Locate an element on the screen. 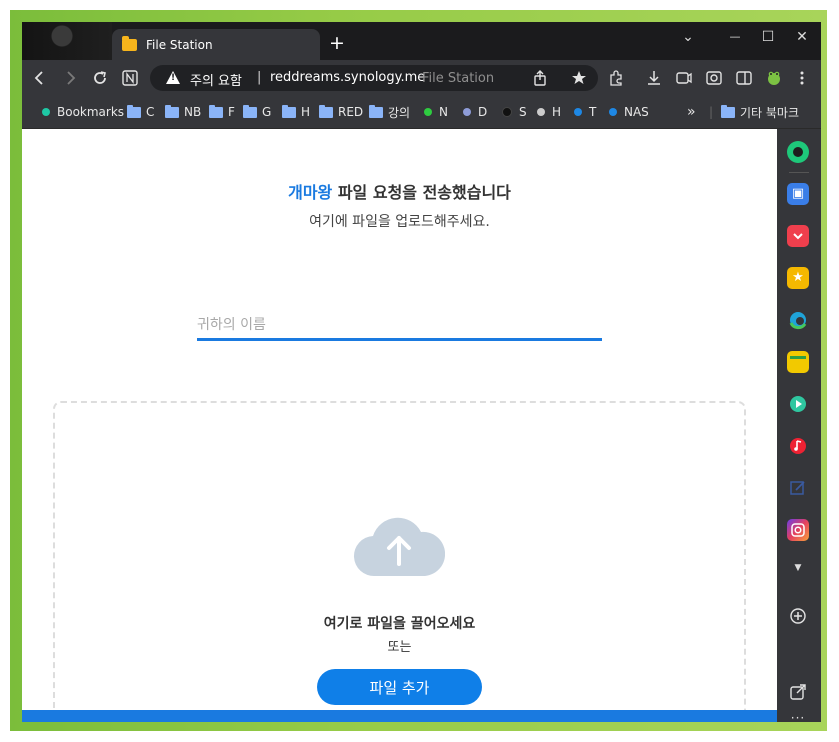  or-label: 또는 is located at coordinates (399, 647).